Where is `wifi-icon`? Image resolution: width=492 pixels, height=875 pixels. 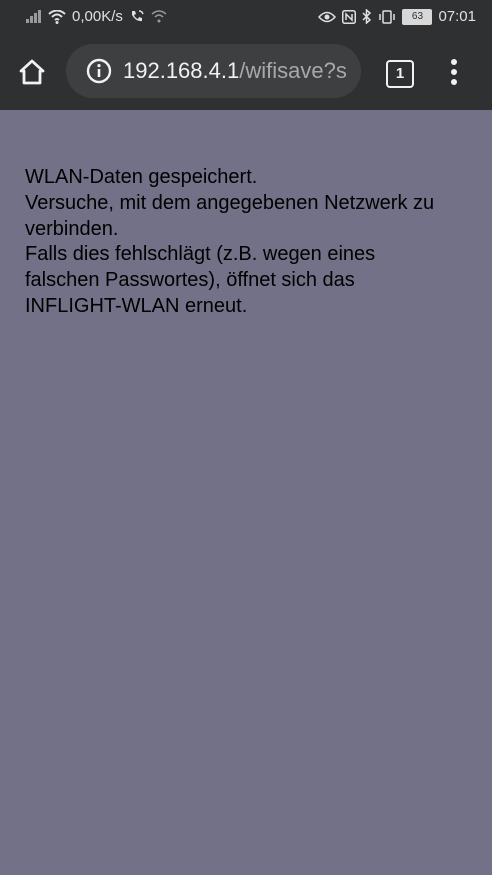 wifi-icon is located at coordinates (57, 16).